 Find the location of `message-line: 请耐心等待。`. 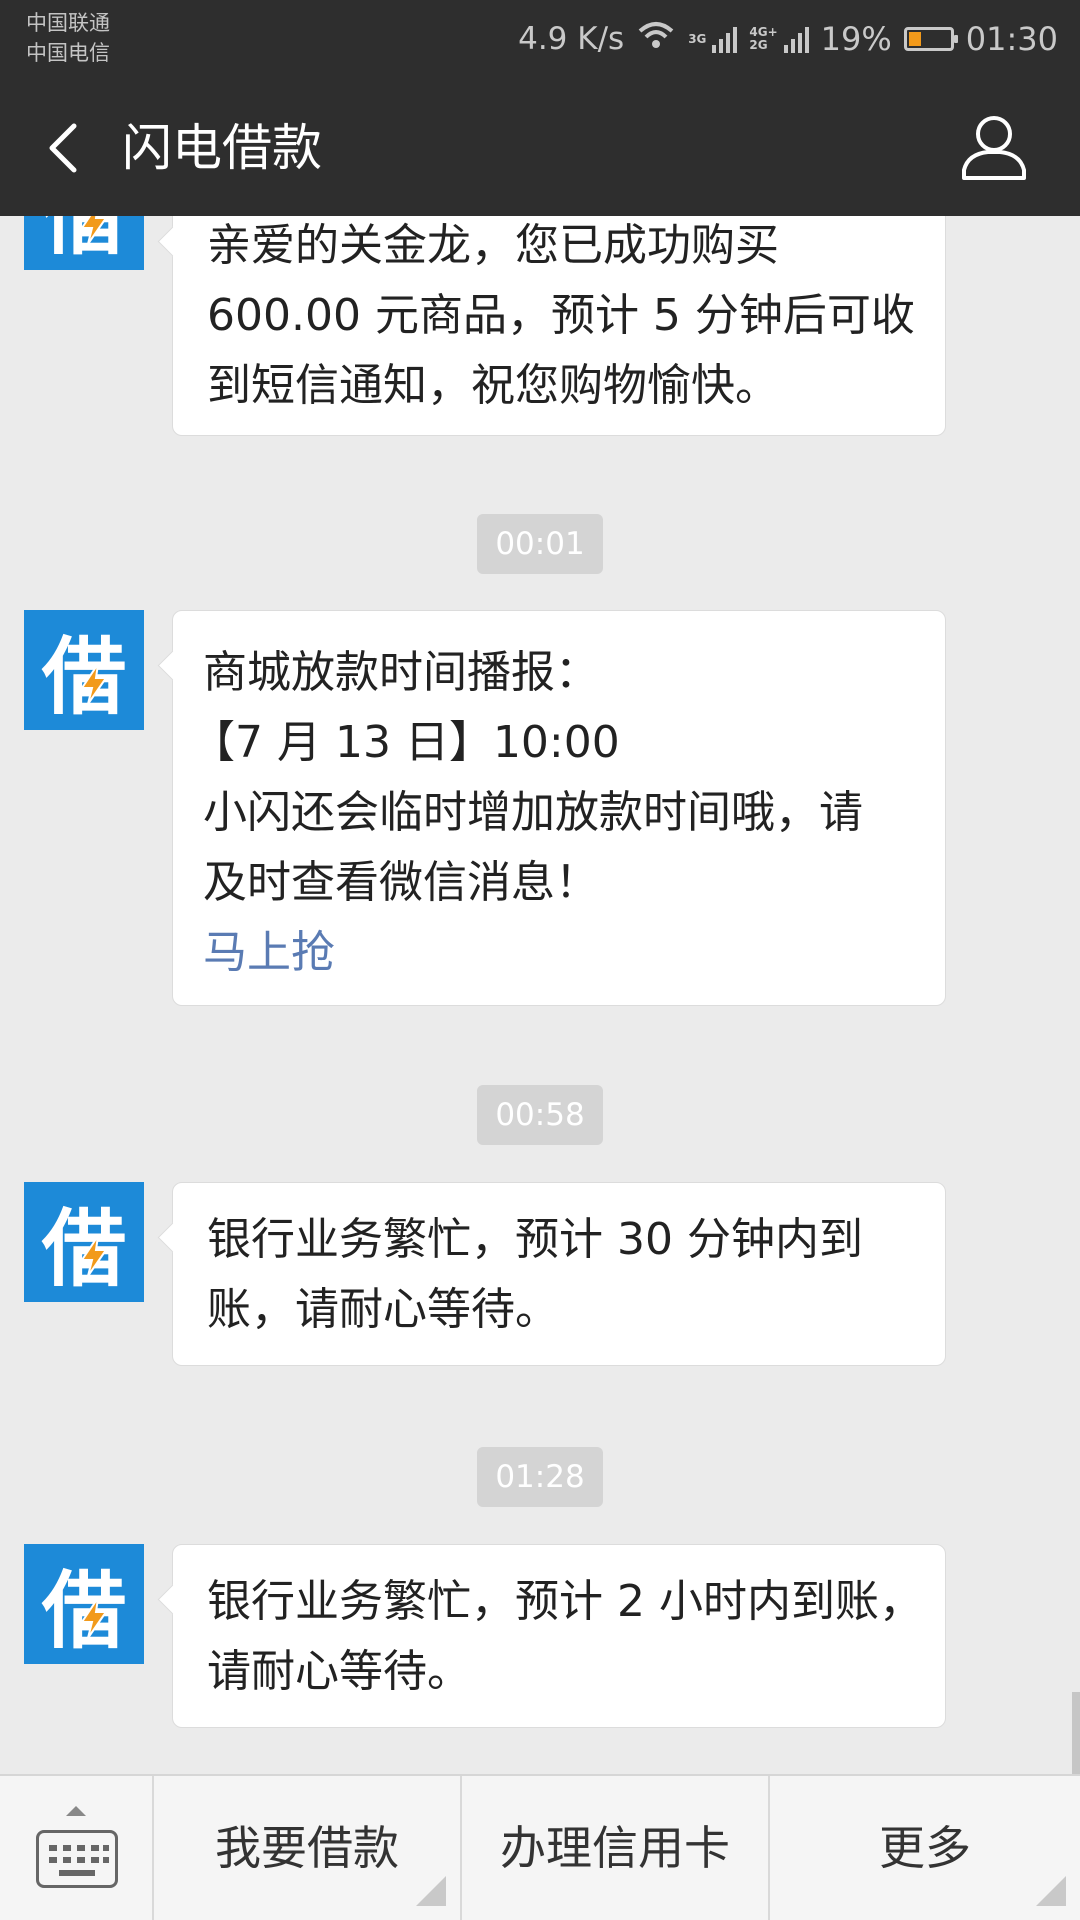

message-line: 请耐心等待。 is located at coordinates (339, 1671).